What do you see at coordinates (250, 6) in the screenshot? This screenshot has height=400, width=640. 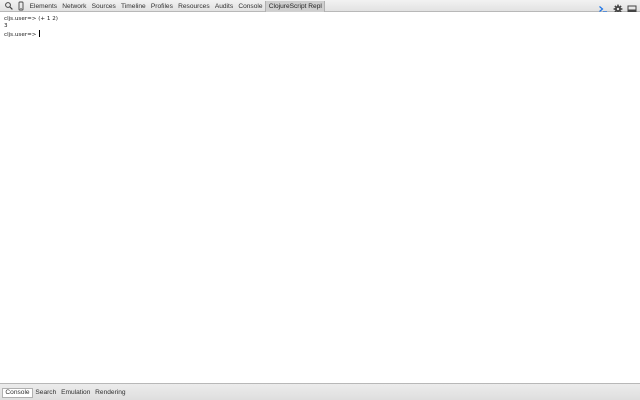 I see `tab-console: Console` at bounding box center [250, 6].